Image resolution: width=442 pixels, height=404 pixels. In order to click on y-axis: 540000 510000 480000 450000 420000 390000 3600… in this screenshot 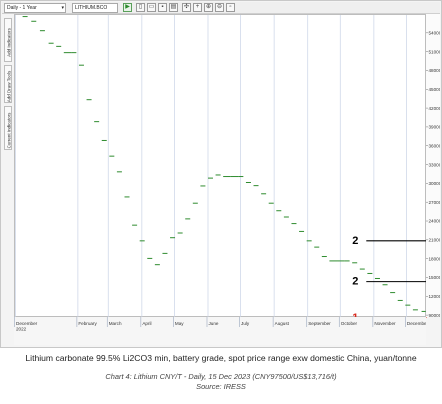, I will do `click(434, 166)`.